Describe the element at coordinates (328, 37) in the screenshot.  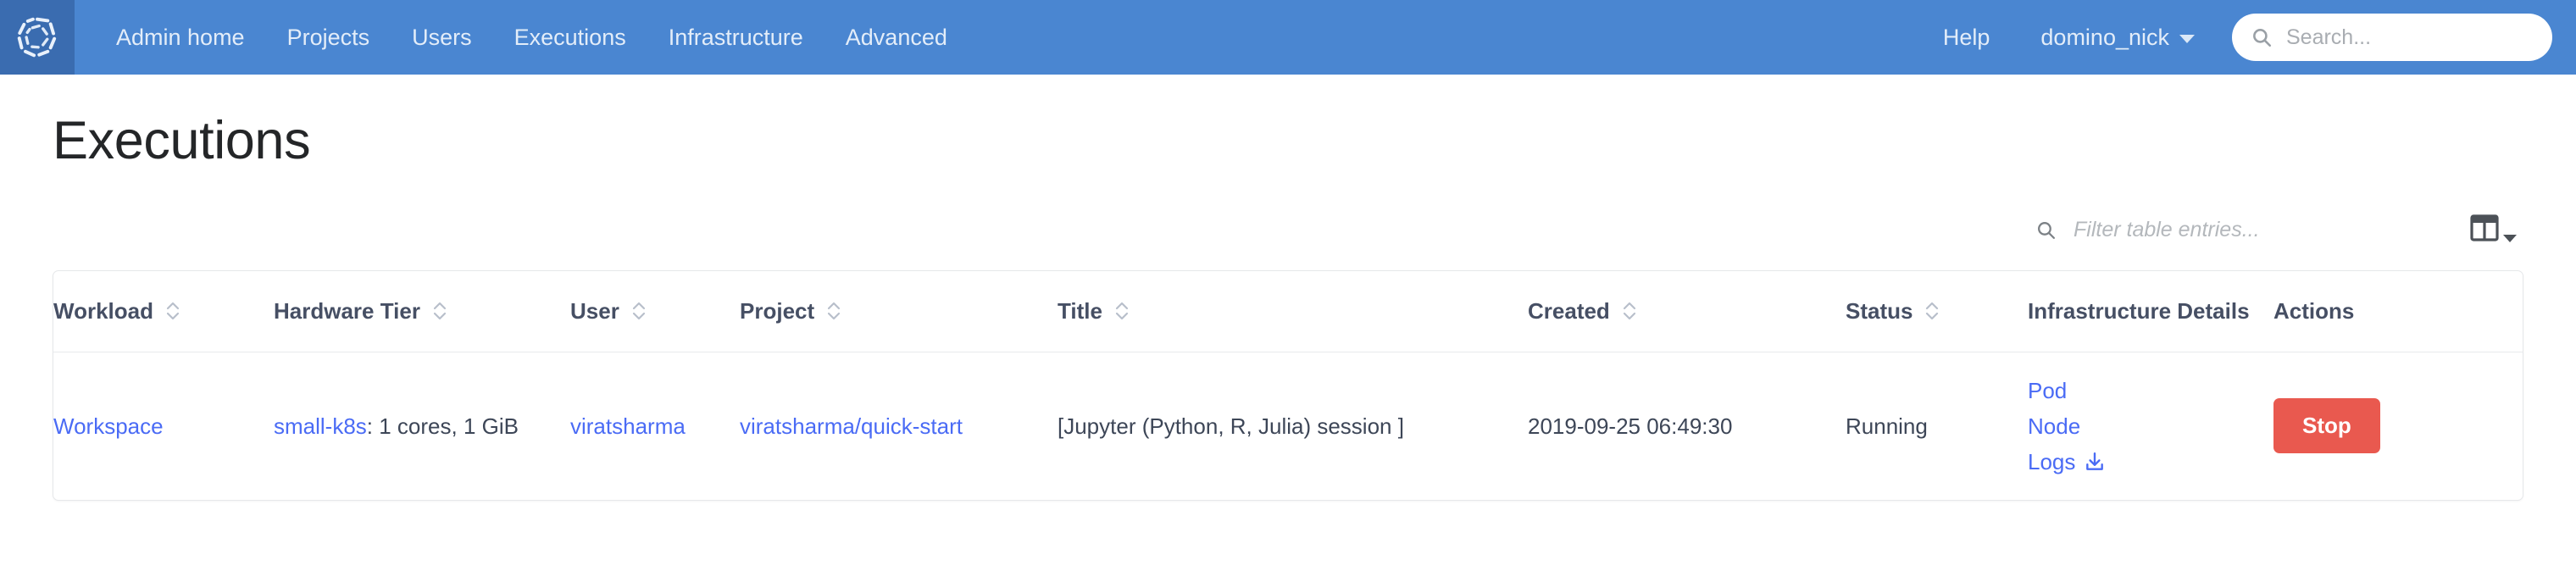
I see `nav-projects: Projects` at that location.